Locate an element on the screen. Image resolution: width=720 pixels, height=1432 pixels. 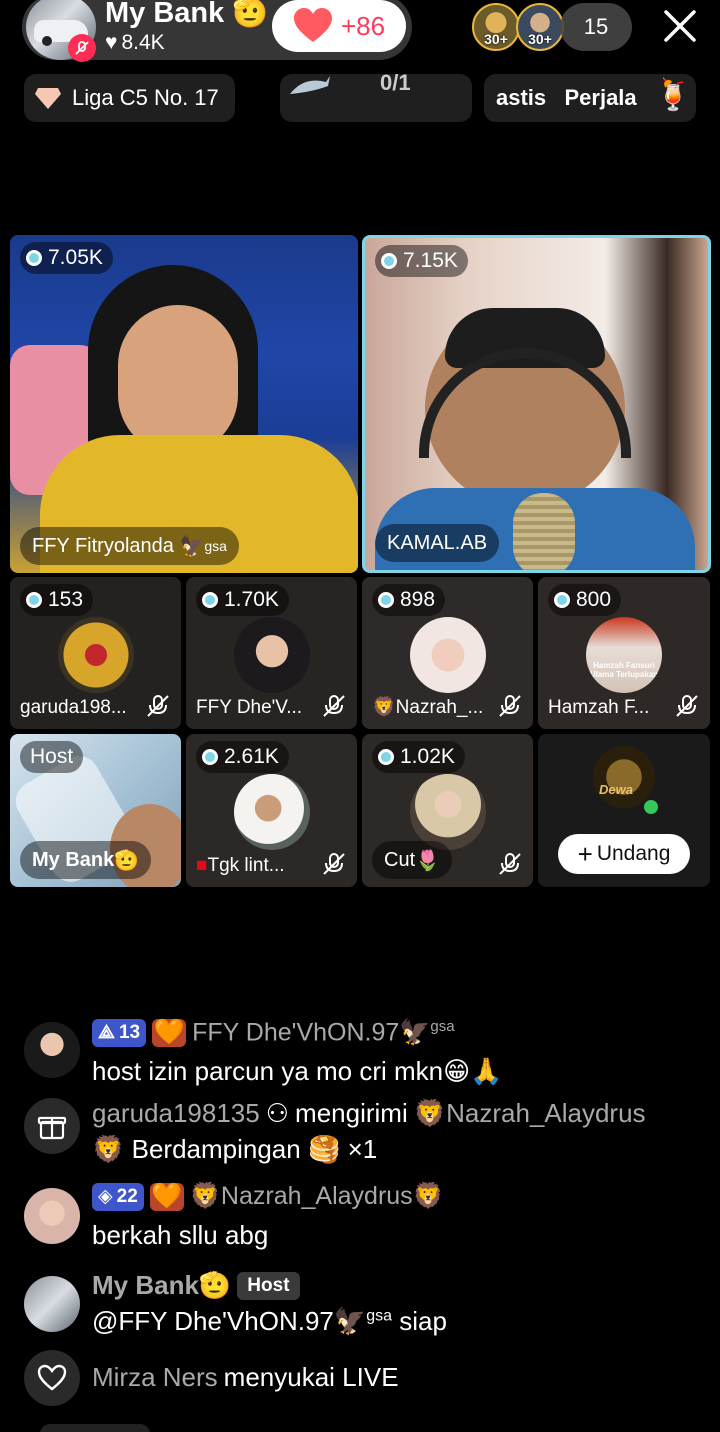
like-button: +86 is located at coordinates (339, 26).